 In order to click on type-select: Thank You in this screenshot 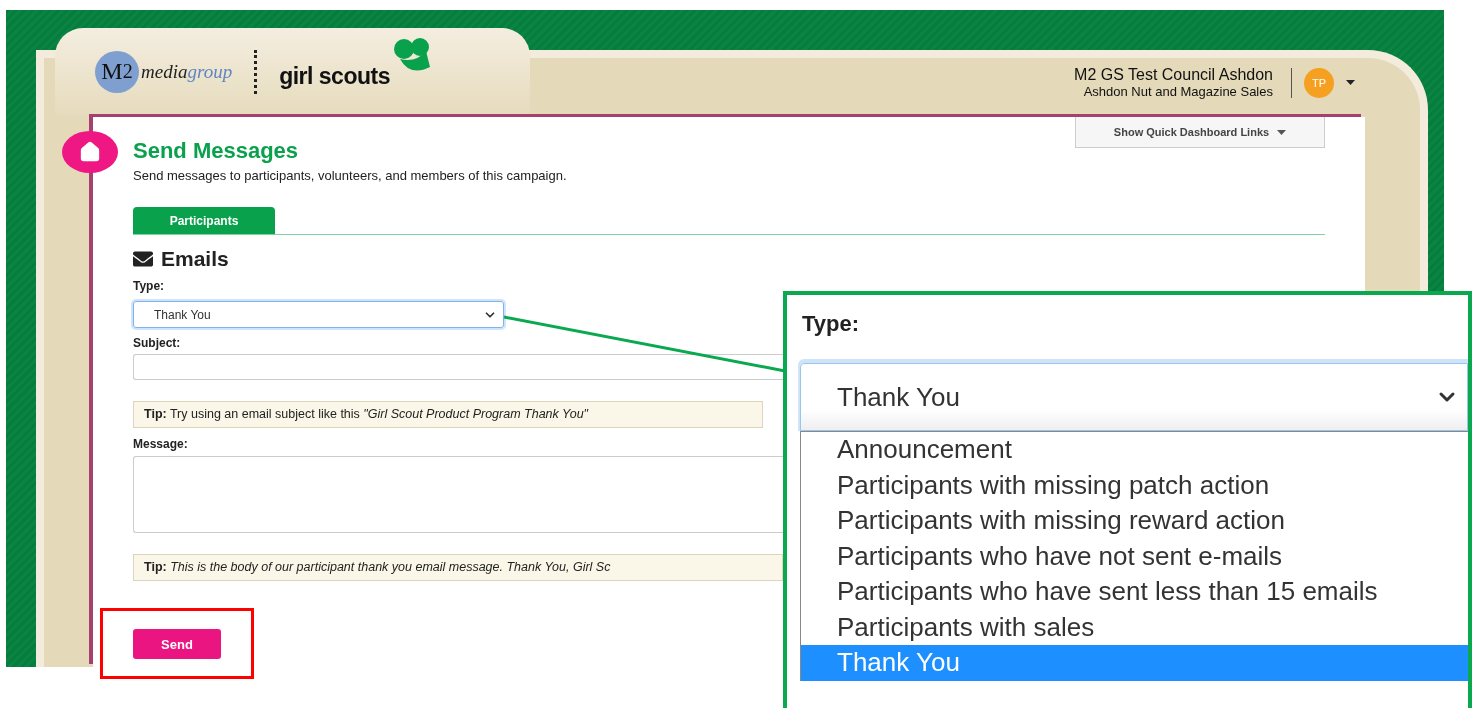, I will do `click(318, 314)`.